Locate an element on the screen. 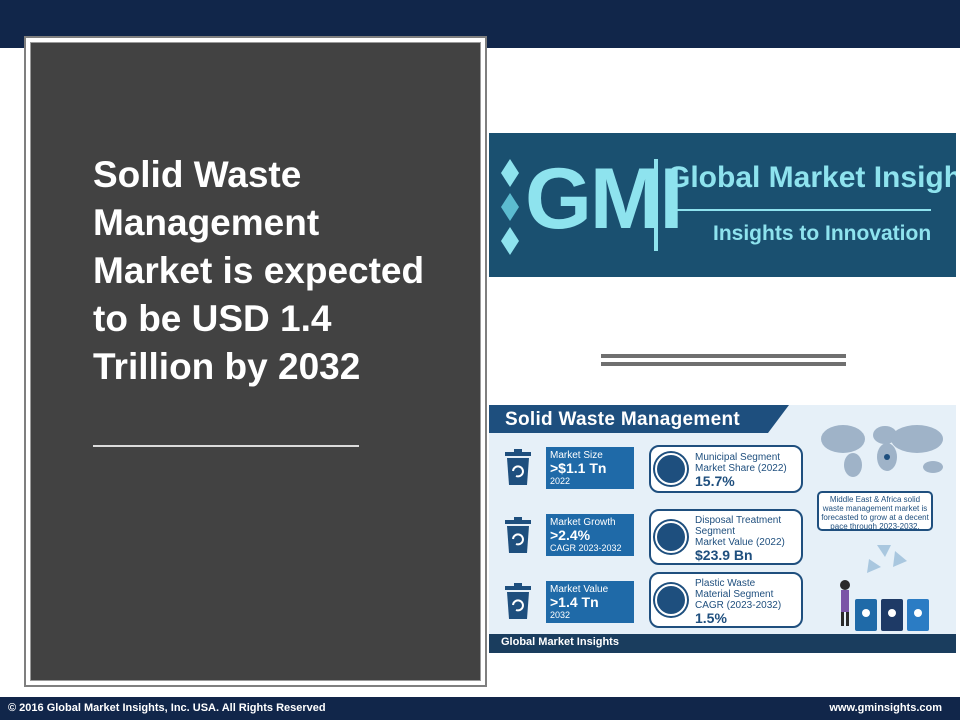  recycling-bins-icon is located at coordinates (884, 588).